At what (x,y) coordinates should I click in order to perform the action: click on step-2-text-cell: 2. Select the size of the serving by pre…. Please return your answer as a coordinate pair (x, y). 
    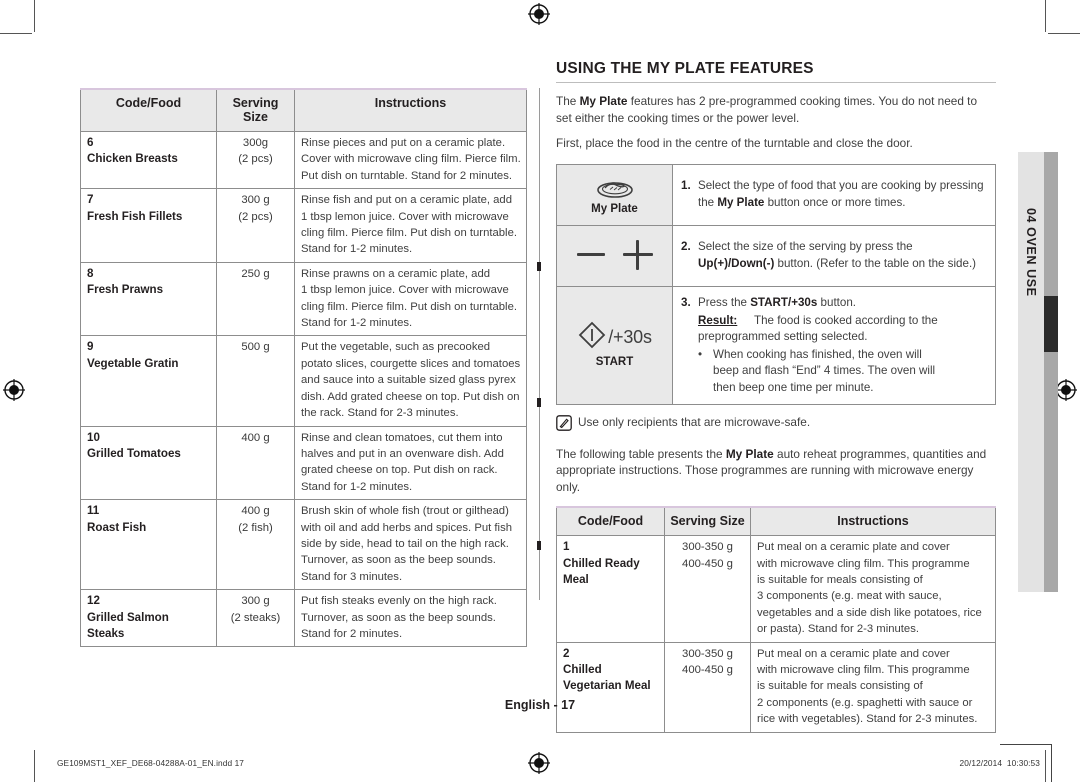
    Looking at the image, I should click on (834, 255).